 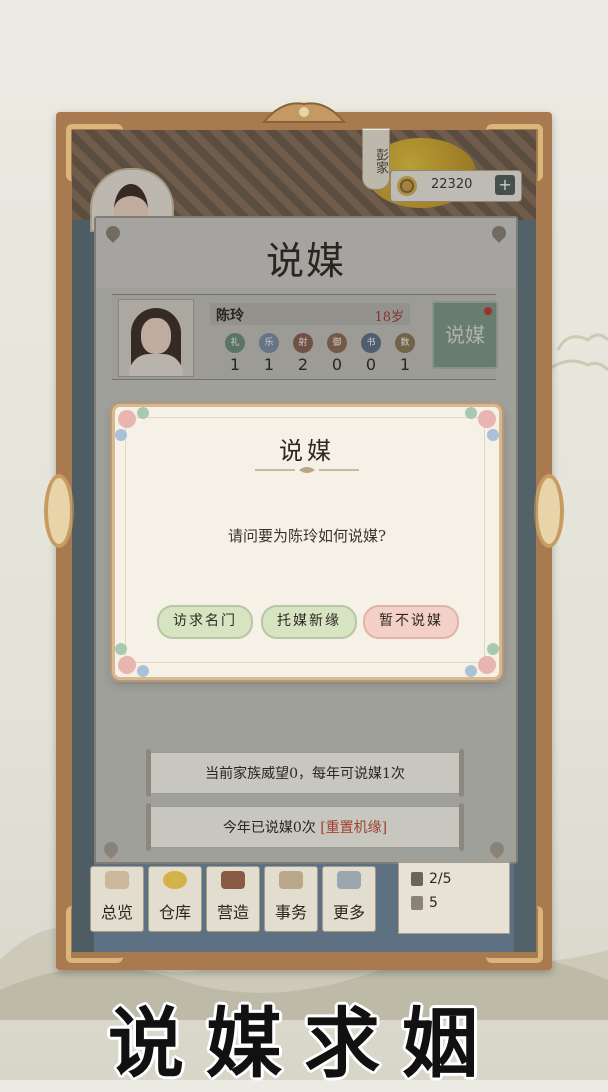 What do you see at coordinates (549, 511) in the screenshot?
I see `frame-ornament-right` at bounding box center [549, 511].